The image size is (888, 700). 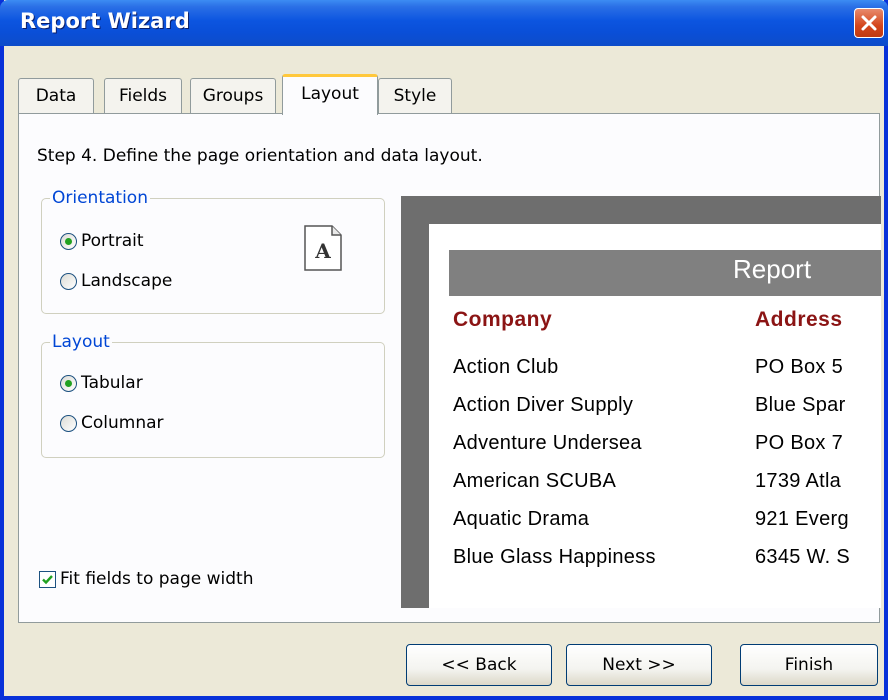 I want to click on window-title: Report Wizard, so click(x=105, y=21).